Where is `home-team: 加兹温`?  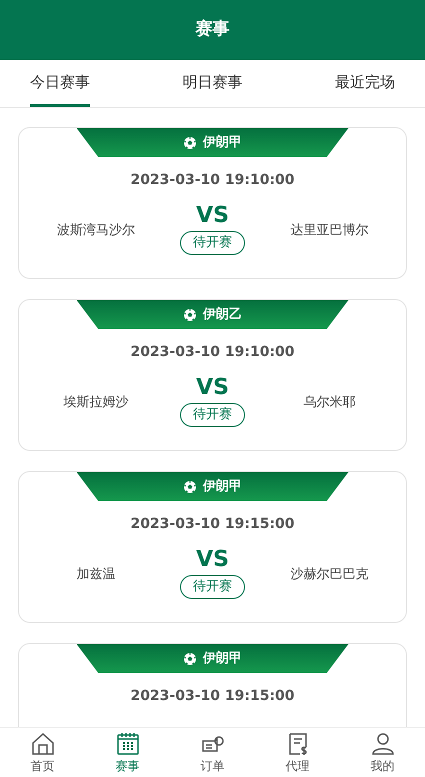 home-team: 加兹温 is located at coordinates (95, 575).